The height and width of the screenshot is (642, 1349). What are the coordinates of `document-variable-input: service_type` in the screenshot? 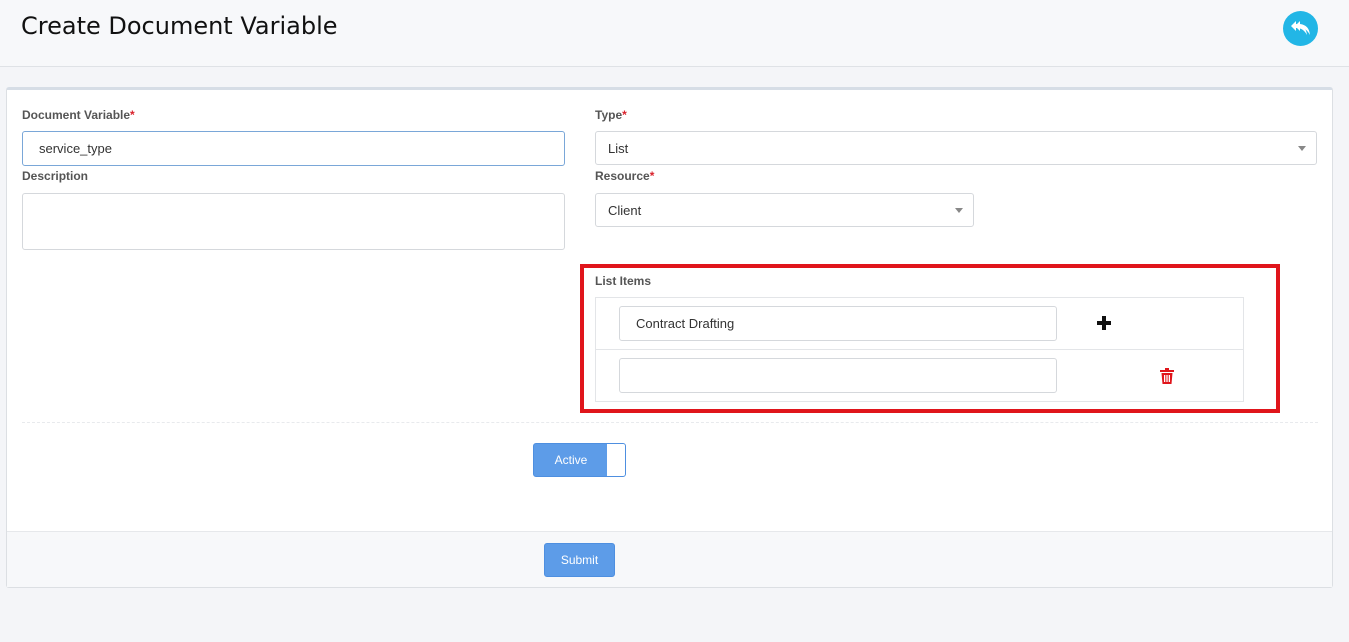 It's located at (293, 148).